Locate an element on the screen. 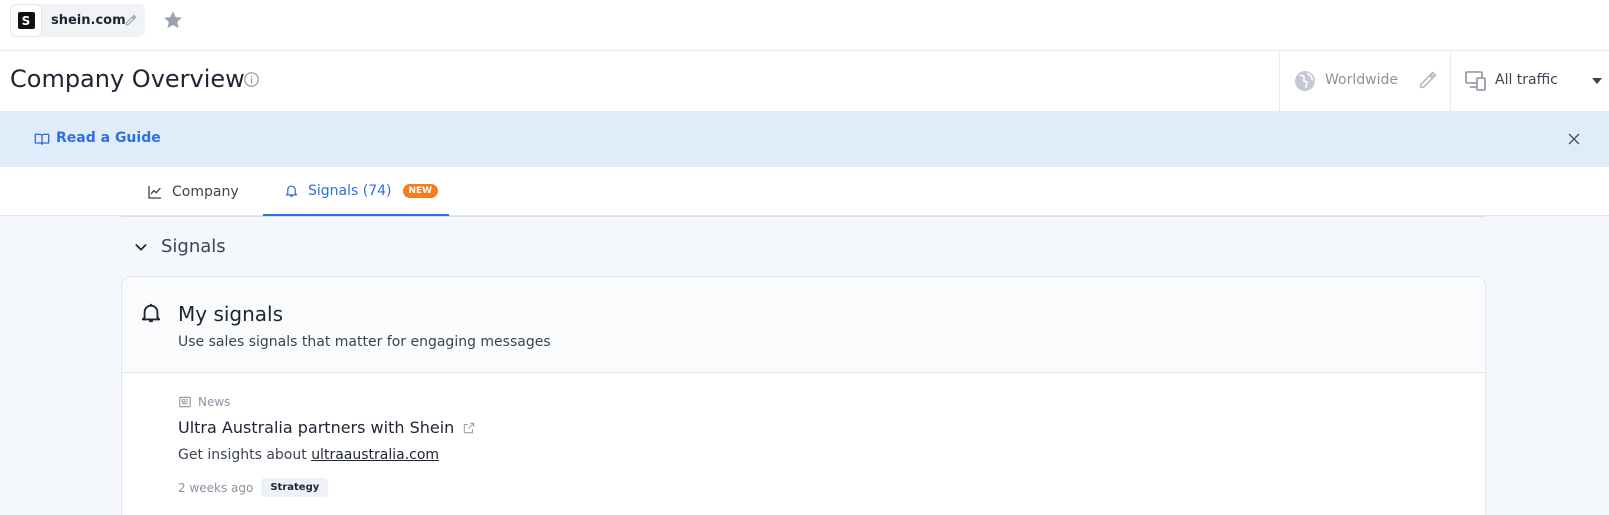  signals-section-toggle: Signals is located at coordinates (179, 246).